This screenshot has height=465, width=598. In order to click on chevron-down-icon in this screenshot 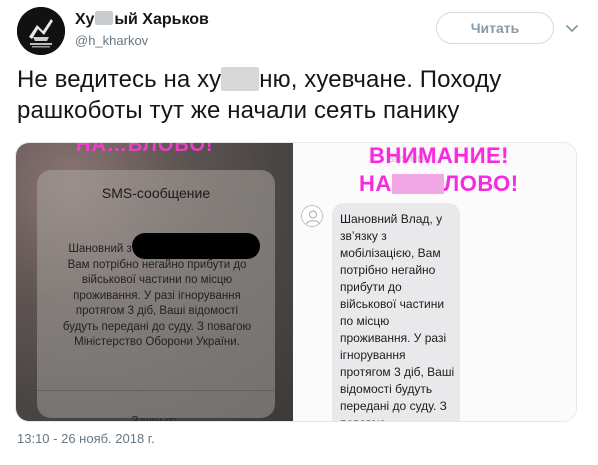, I will do `click(572, 28)`.